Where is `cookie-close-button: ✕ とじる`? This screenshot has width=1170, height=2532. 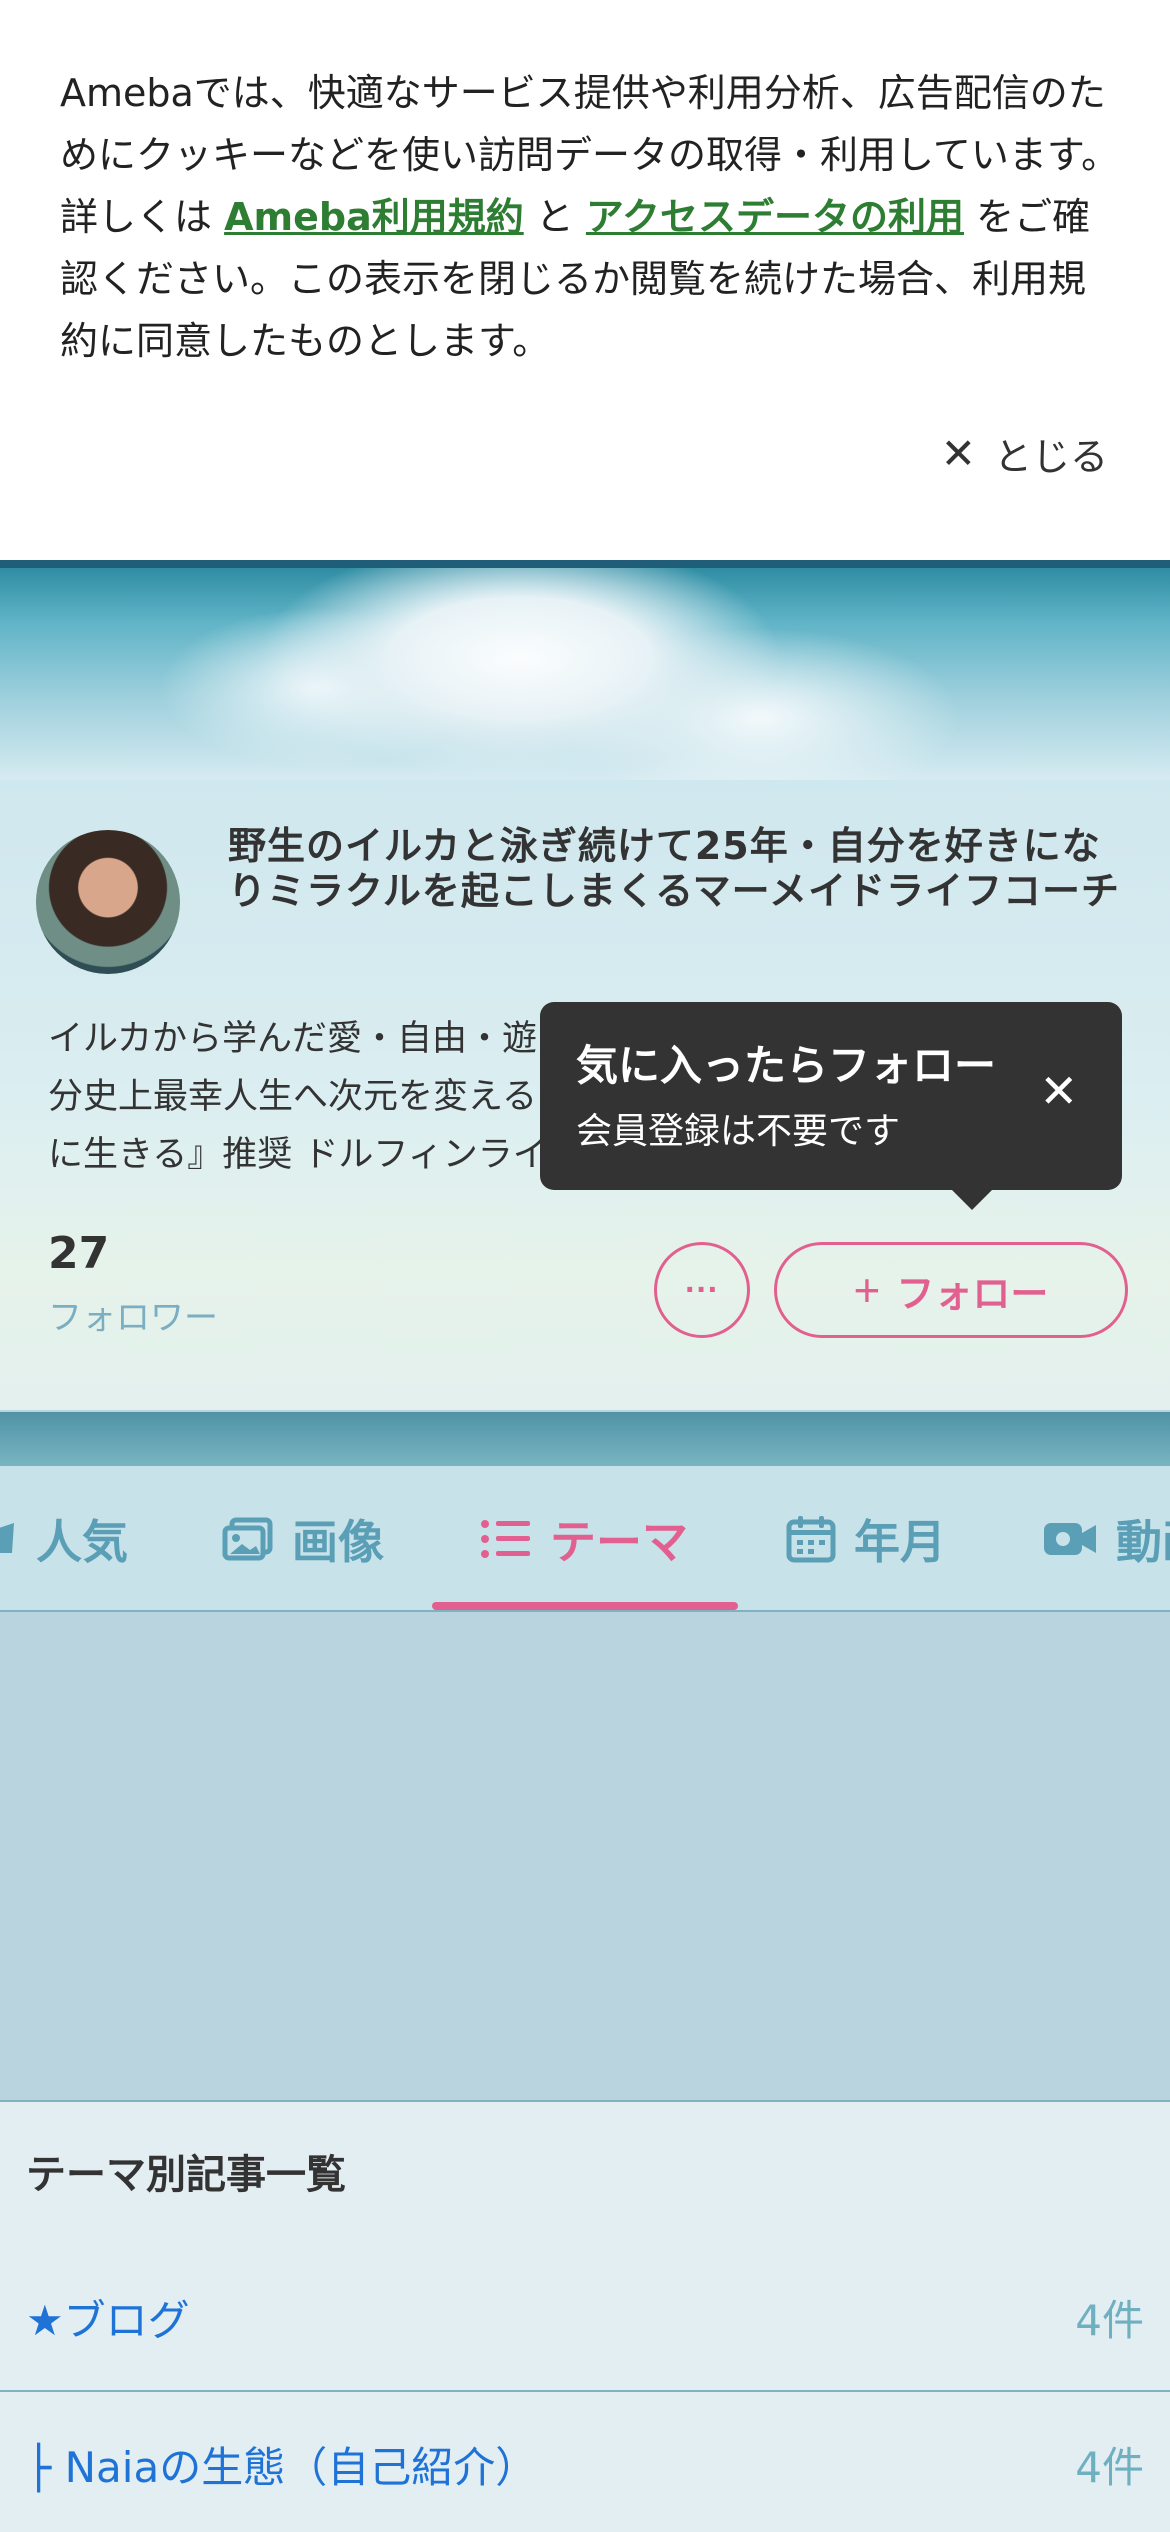
cookie-close-button: ✕ とじる is located at coordinates (1024, 453).